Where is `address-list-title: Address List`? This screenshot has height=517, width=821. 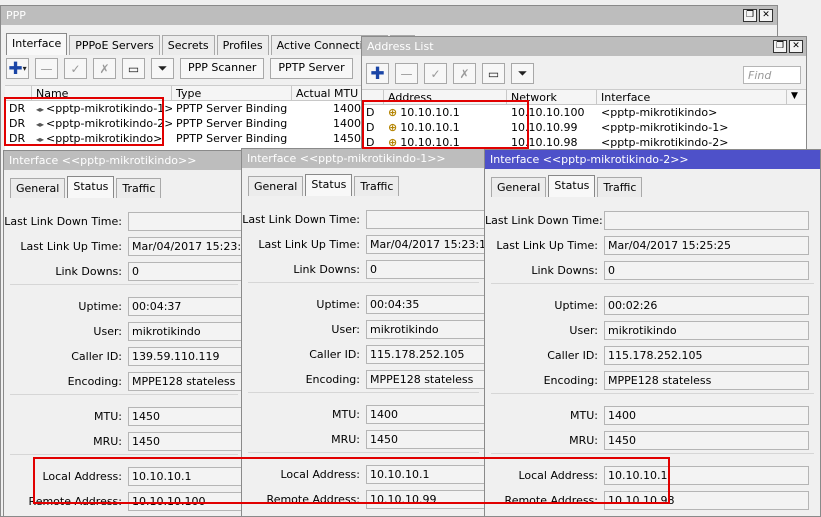 address-list-title: Address List is located at coordinates (400, 46).